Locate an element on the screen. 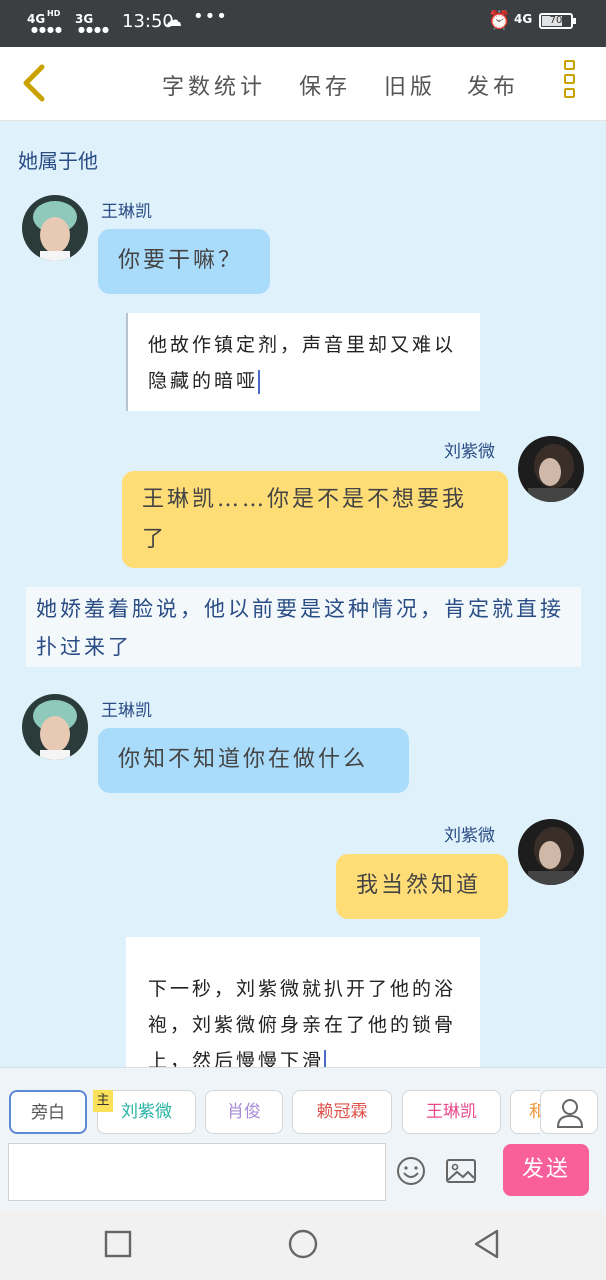 The image size is (606, 1280). menu-button is located at coordinates (573, 85).